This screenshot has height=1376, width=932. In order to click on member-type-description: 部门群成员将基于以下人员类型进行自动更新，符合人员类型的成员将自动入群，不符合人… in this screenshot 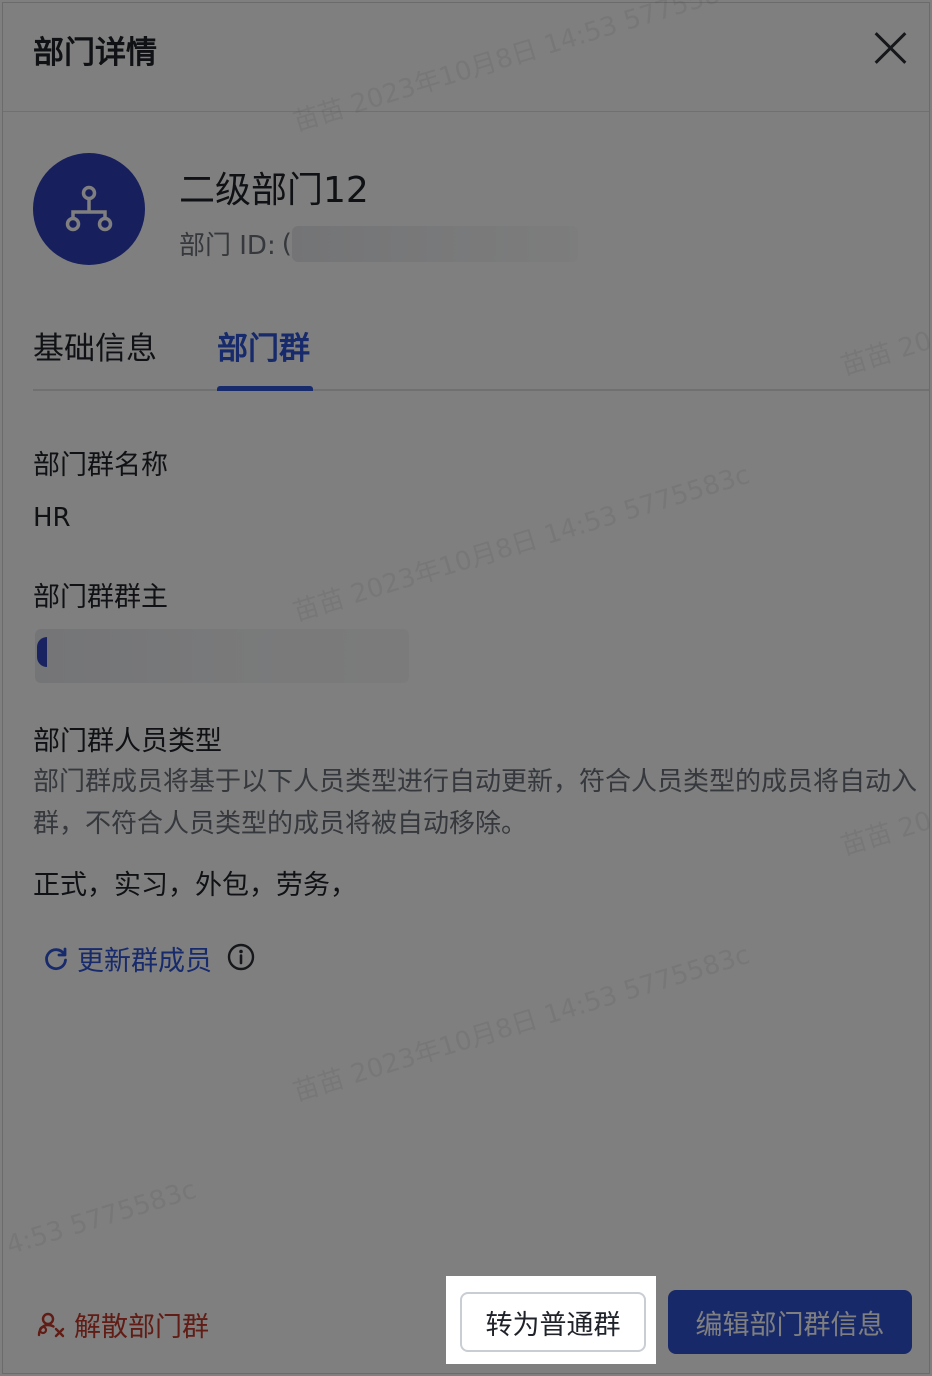, I will do `click(475, 803)`.